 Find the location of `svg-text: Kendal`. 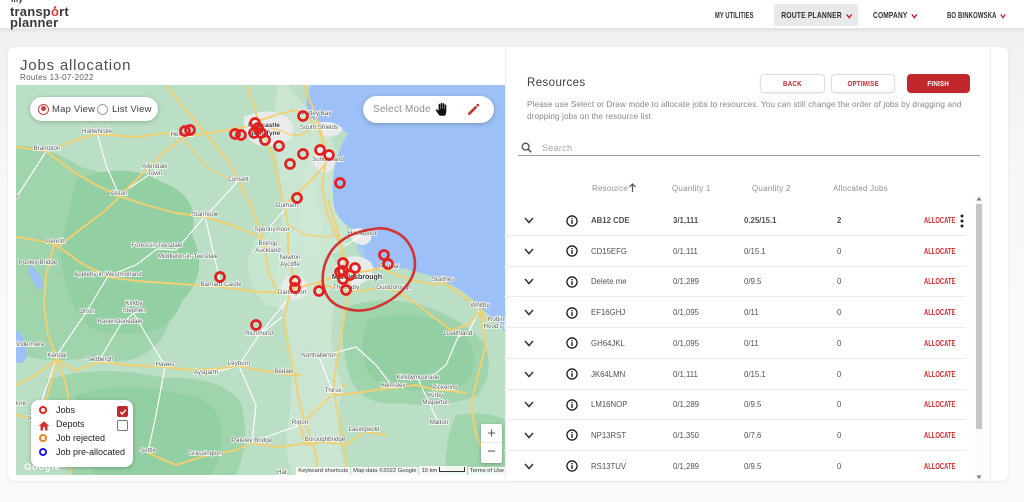

svg-text: Kendal is located at coordinates (56, 355).